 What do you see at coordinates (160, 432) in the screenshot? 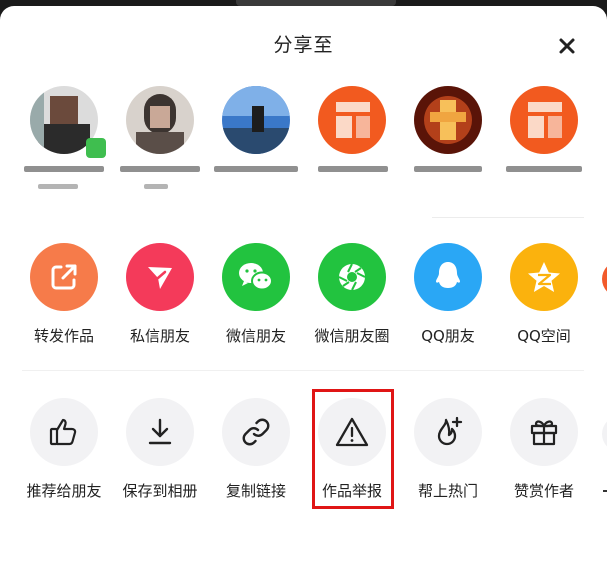
I see `download-icon` at bounding box center [160, 432].